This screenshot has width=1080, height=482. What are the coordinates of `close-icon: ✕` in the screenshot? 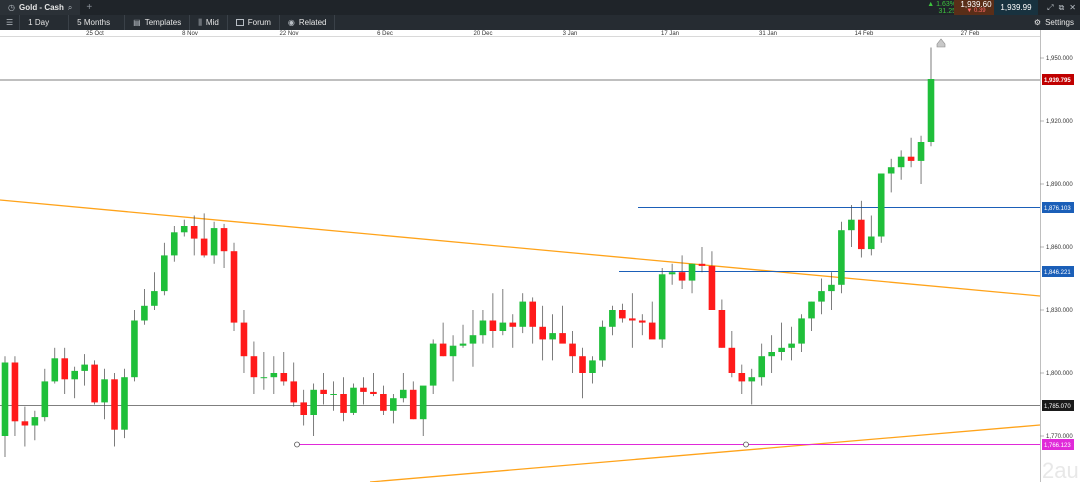 It's located at (1072, 7).